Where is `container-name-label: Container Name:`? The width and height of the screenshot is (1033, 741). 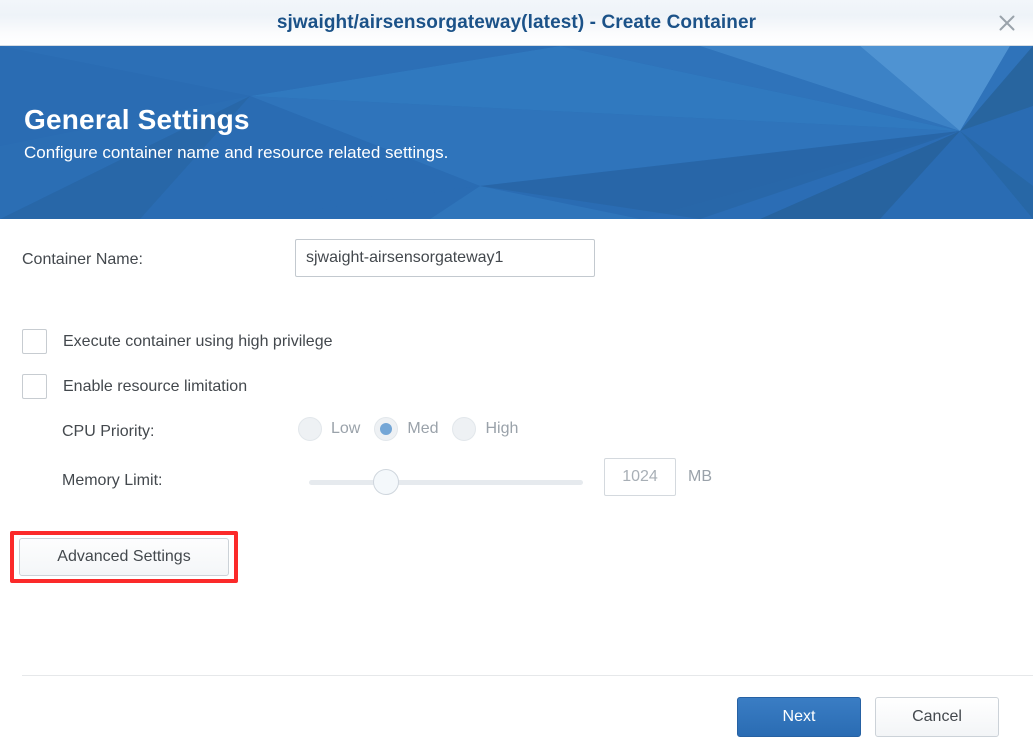 container-name-label: Container Name: is located at coordinates (82, 259).